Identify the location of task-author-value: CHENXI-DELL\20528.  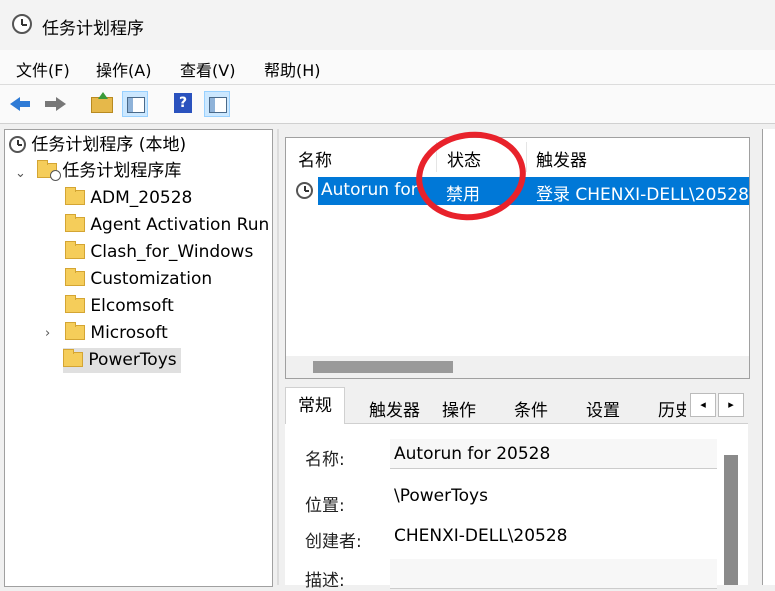
(481, 536).